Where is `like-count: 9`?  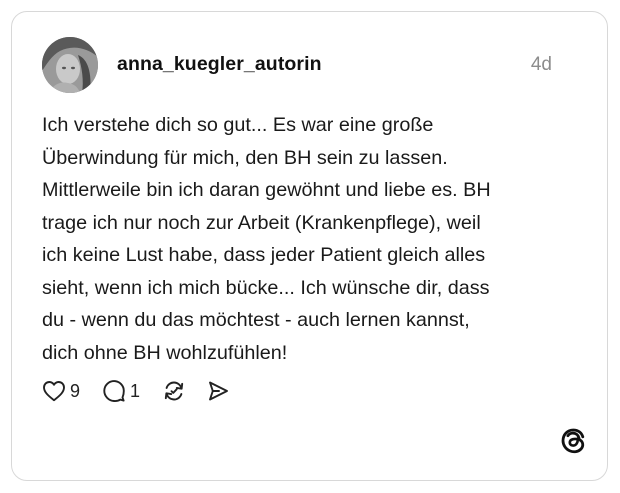
like-count: 9 is located at coordinates (75, 391).